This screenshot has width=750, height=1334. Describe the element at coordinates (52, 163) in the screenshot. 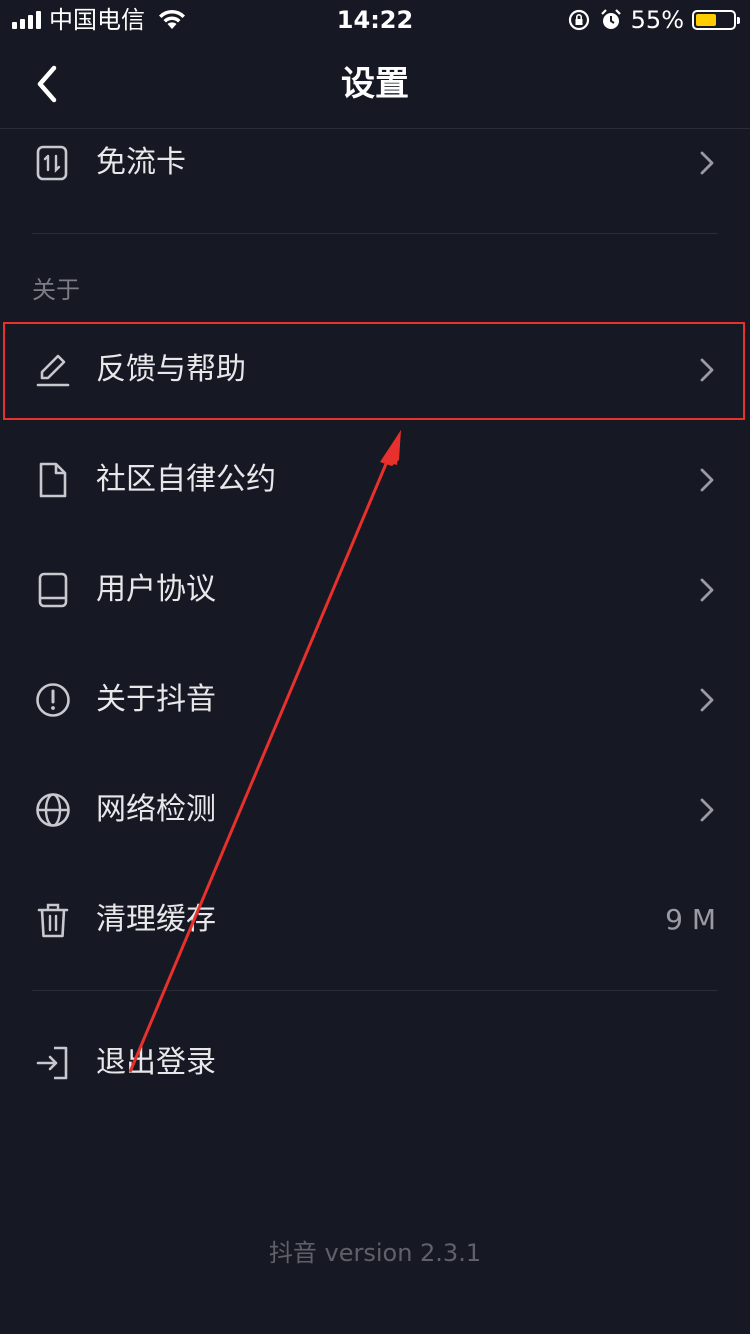

I see `data-card-icon` at that location.